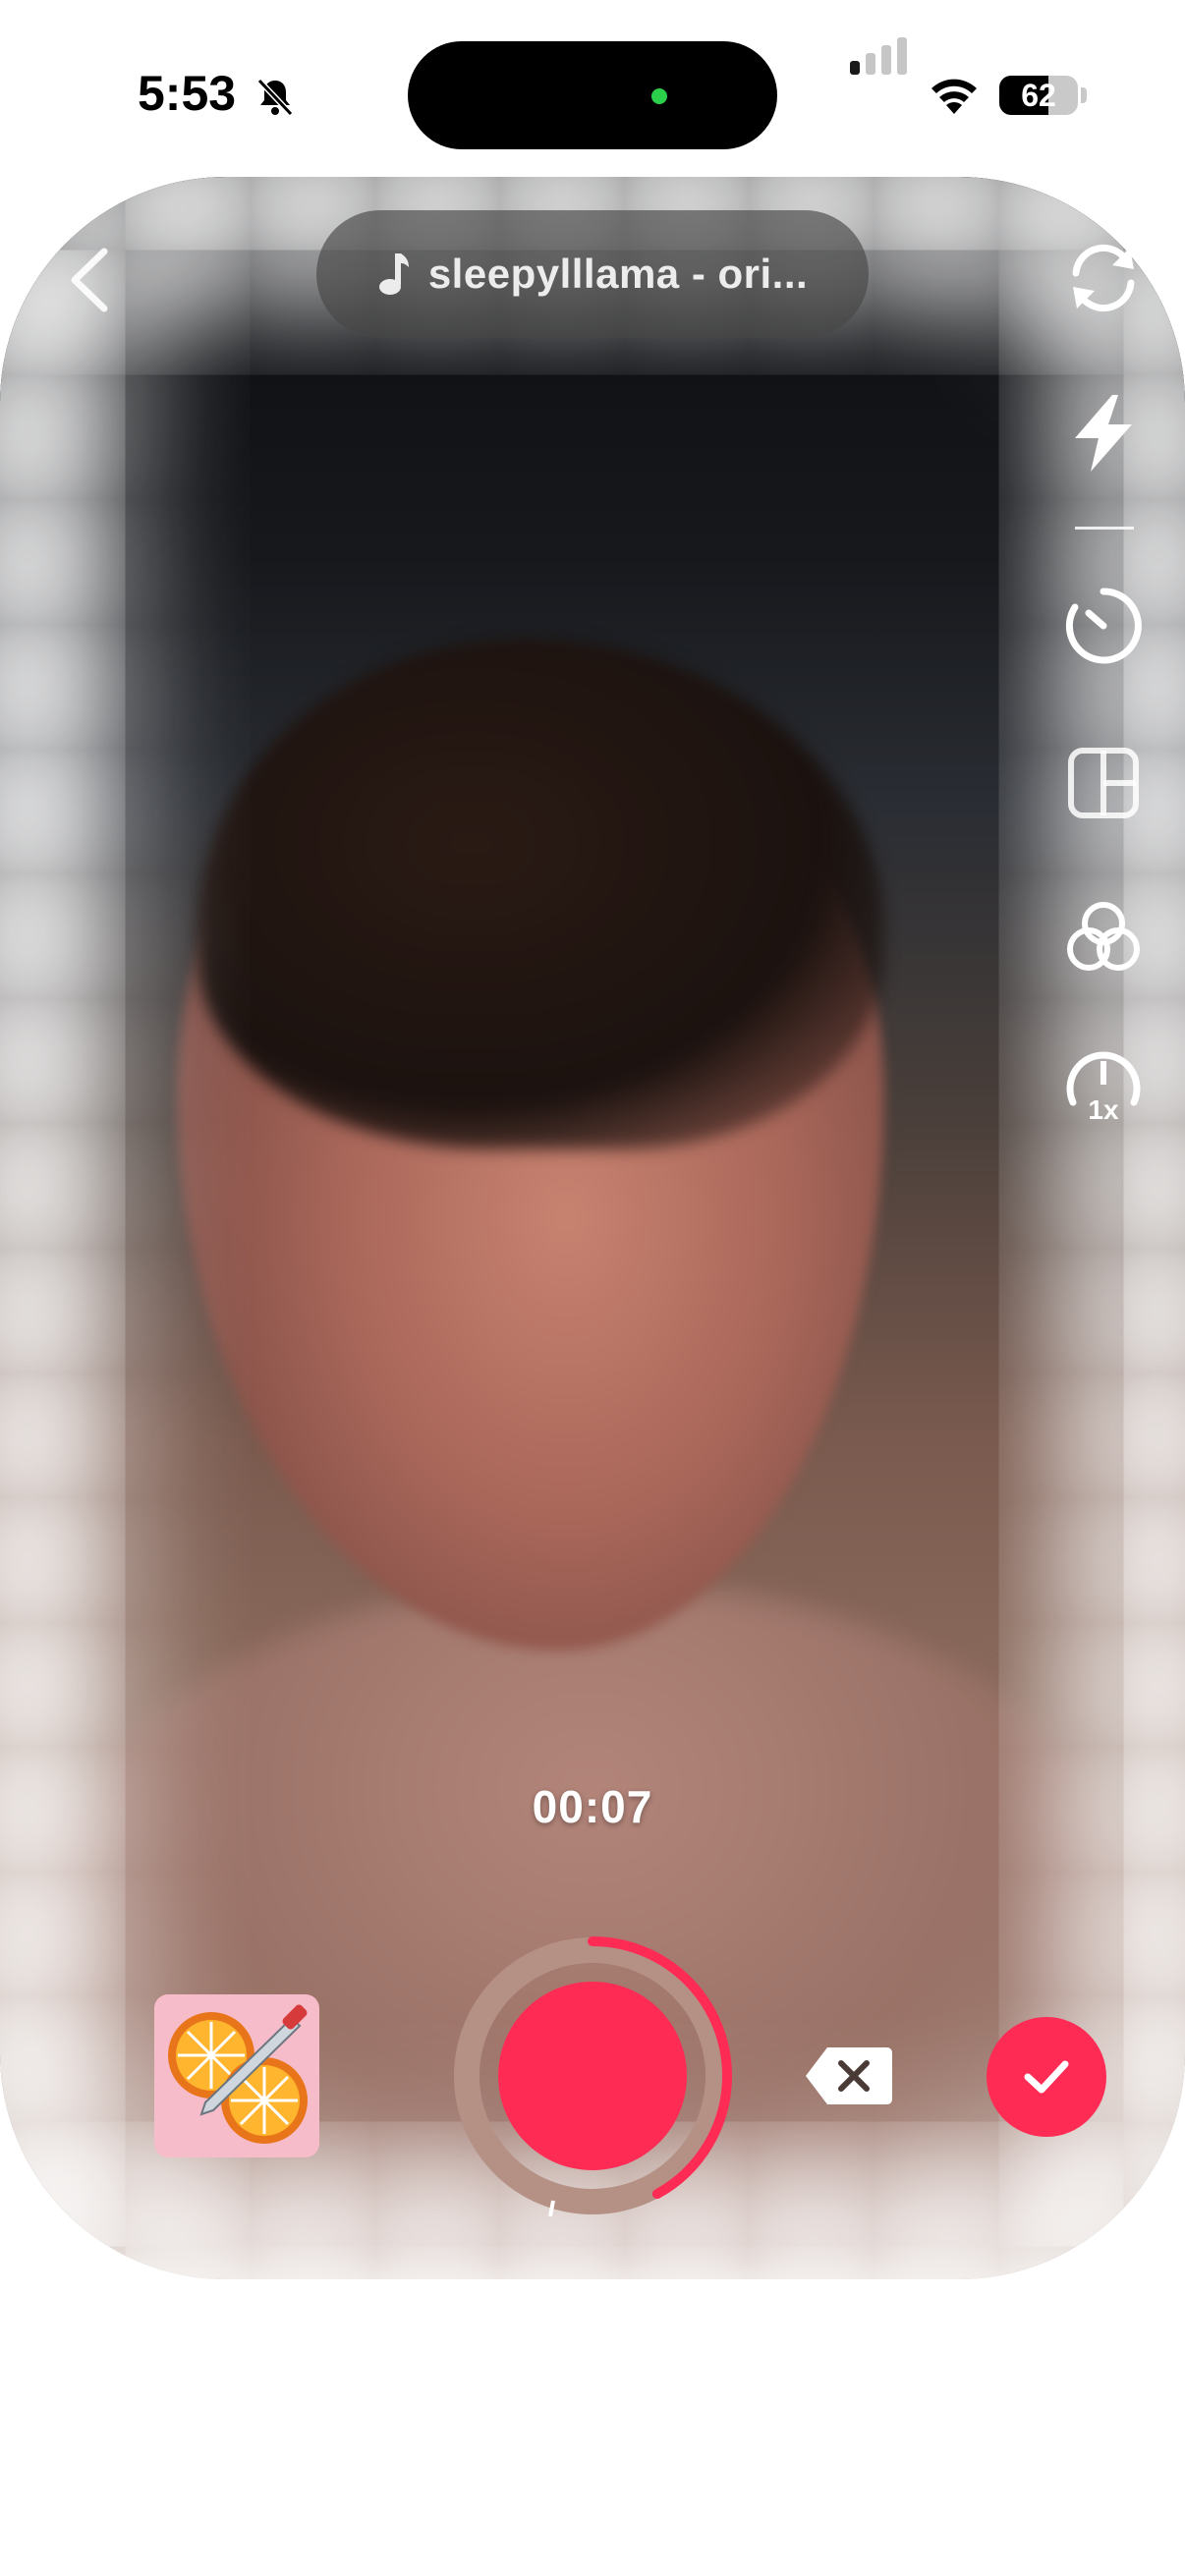 This screenshot has width=1185, height=2576. I want to click on status-time: 5:53, so click(187, 93).